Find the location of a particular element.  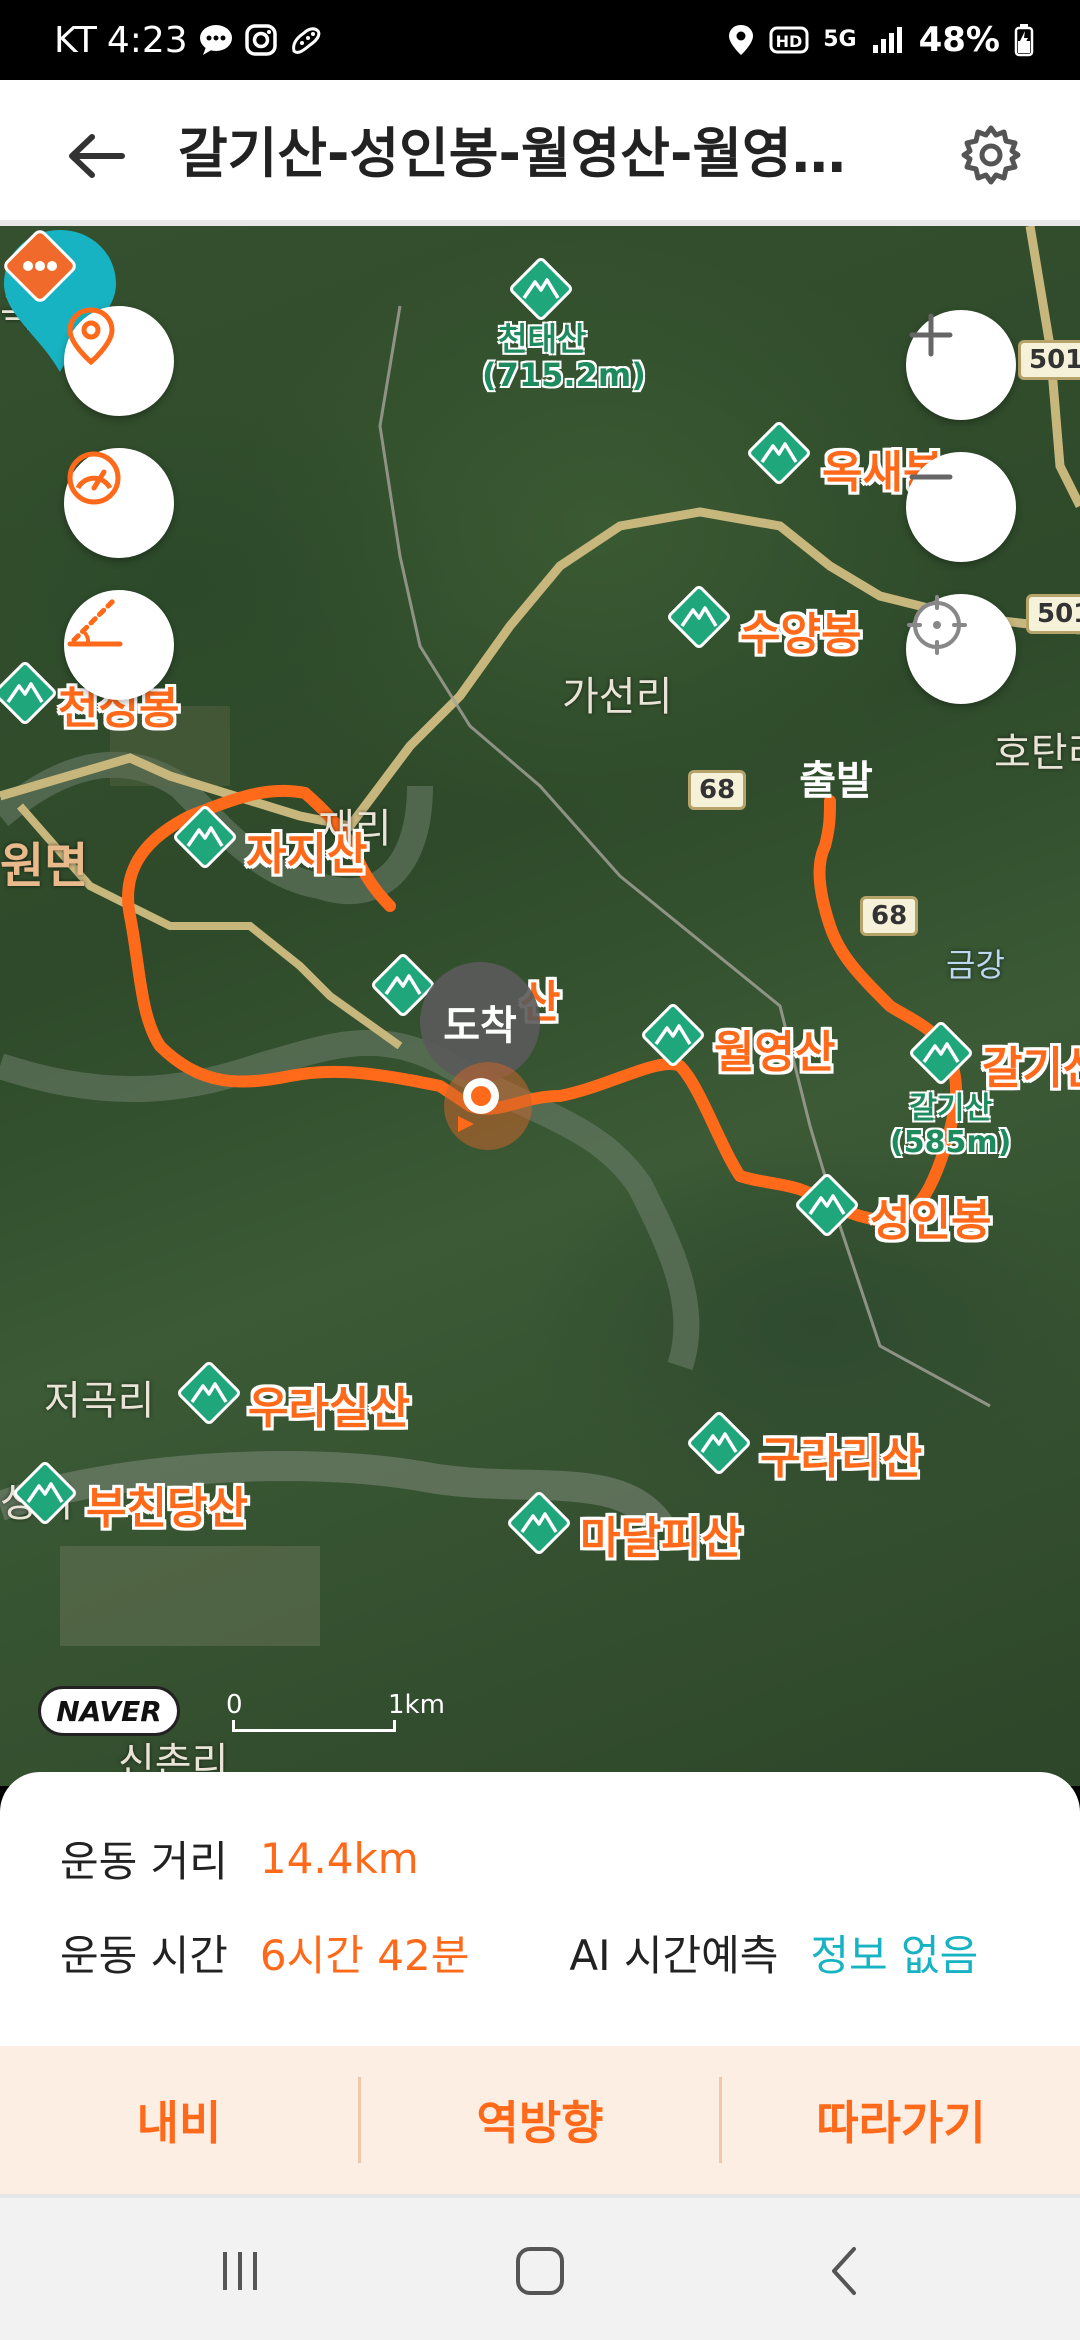

time-value: 6시간 42분 is located at coordinates (364, 1955).